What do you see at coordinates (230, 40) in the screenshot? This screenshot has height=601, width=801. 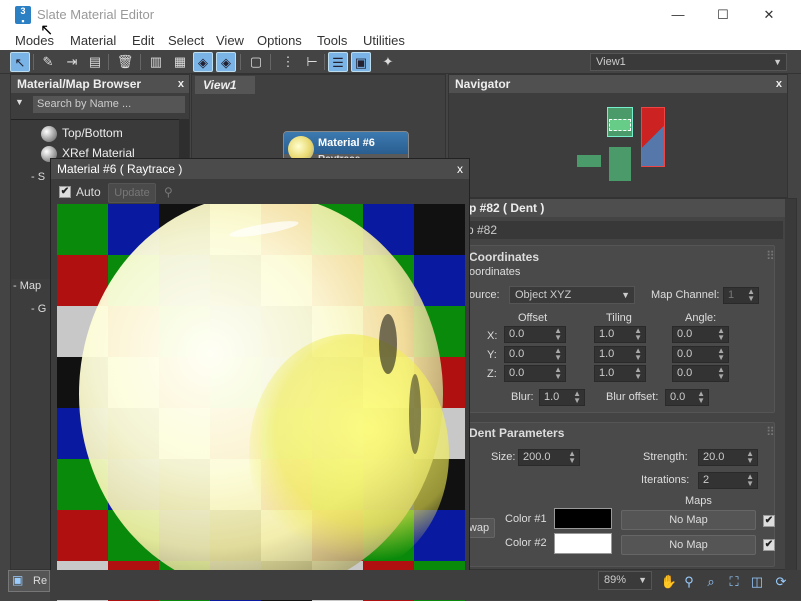 I see `menu-view: View` at bounding box center [230, 40].